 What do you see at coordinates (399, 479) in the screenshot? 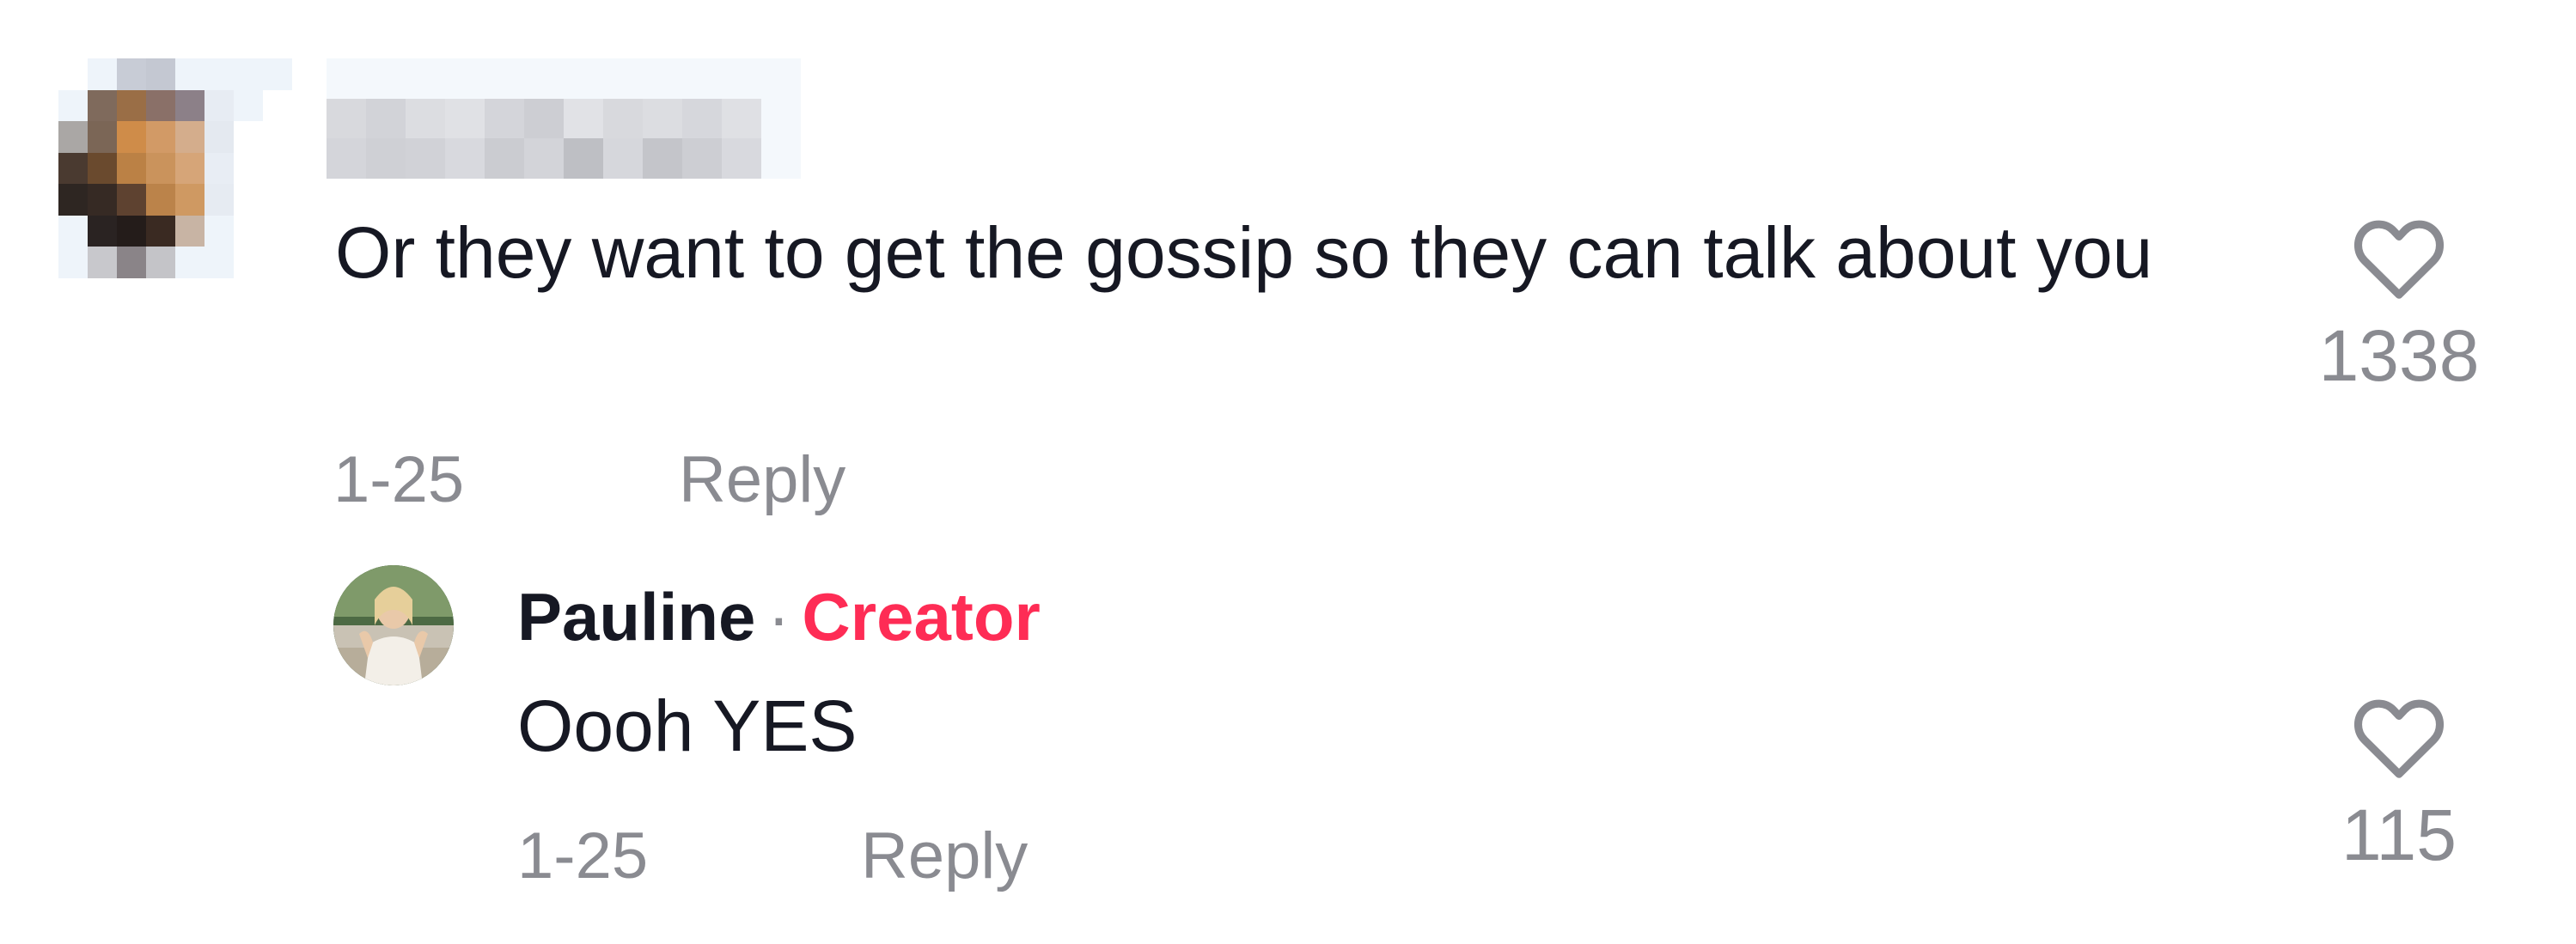
I see `comment-date: 1-25` at bounding box center [399, 479].